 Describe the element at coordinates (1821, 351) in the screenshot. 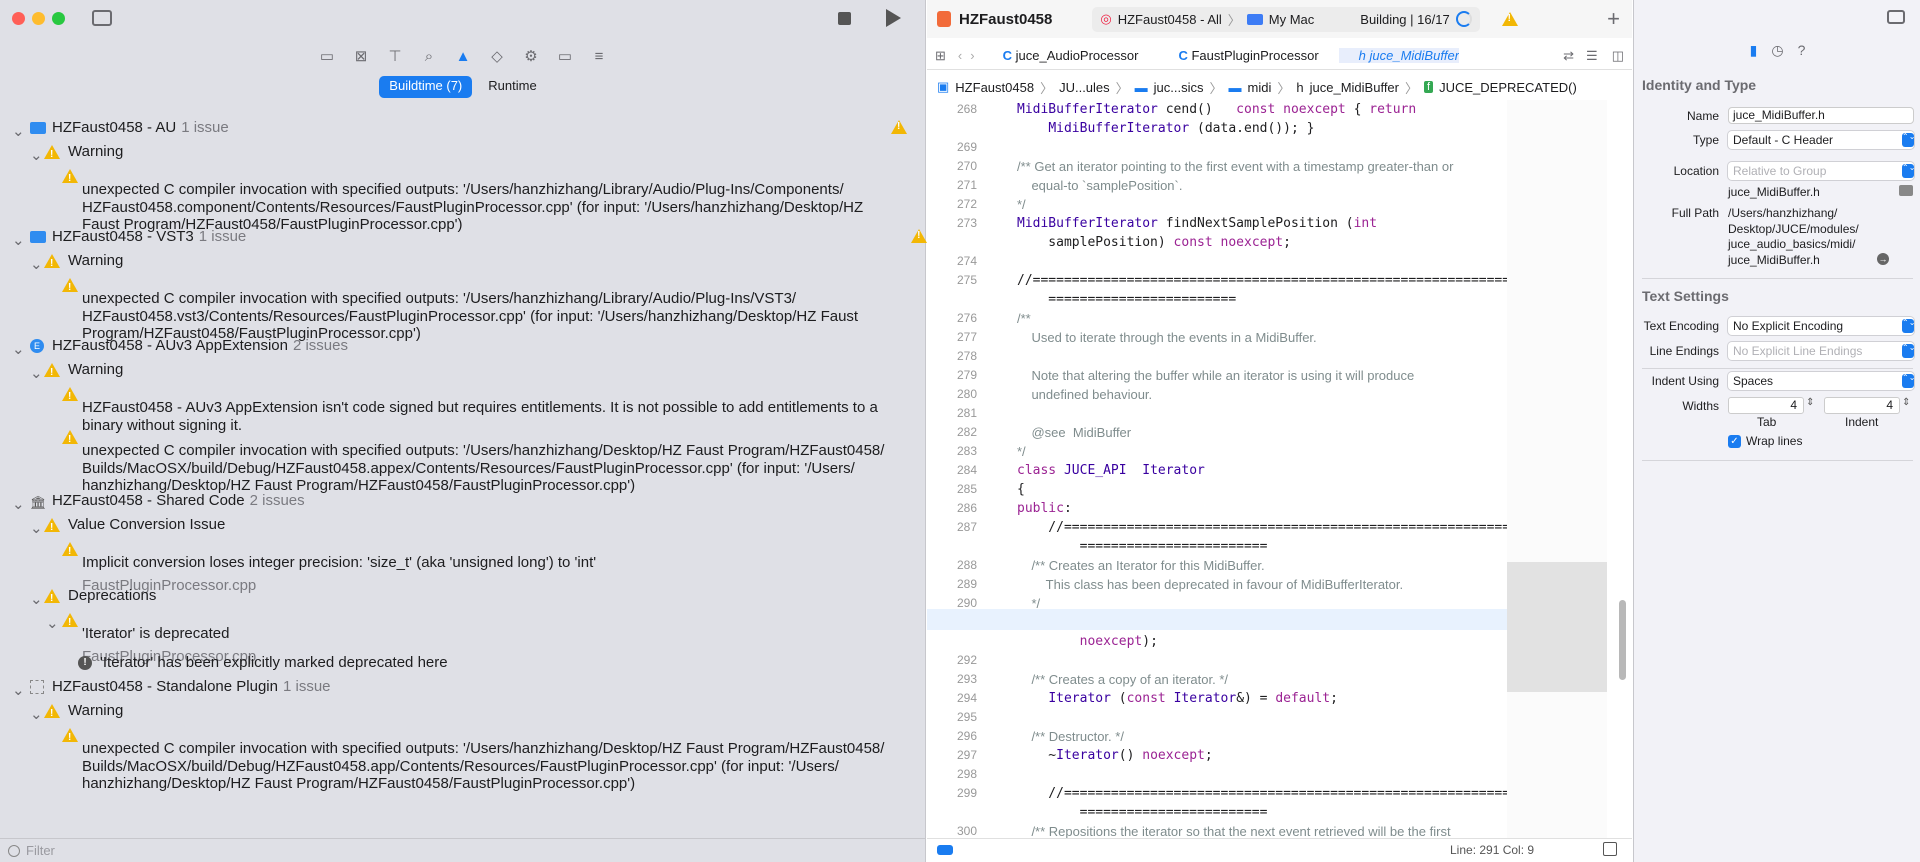

I see `line-endings-popup: No Explicit Line Endings` at that location.